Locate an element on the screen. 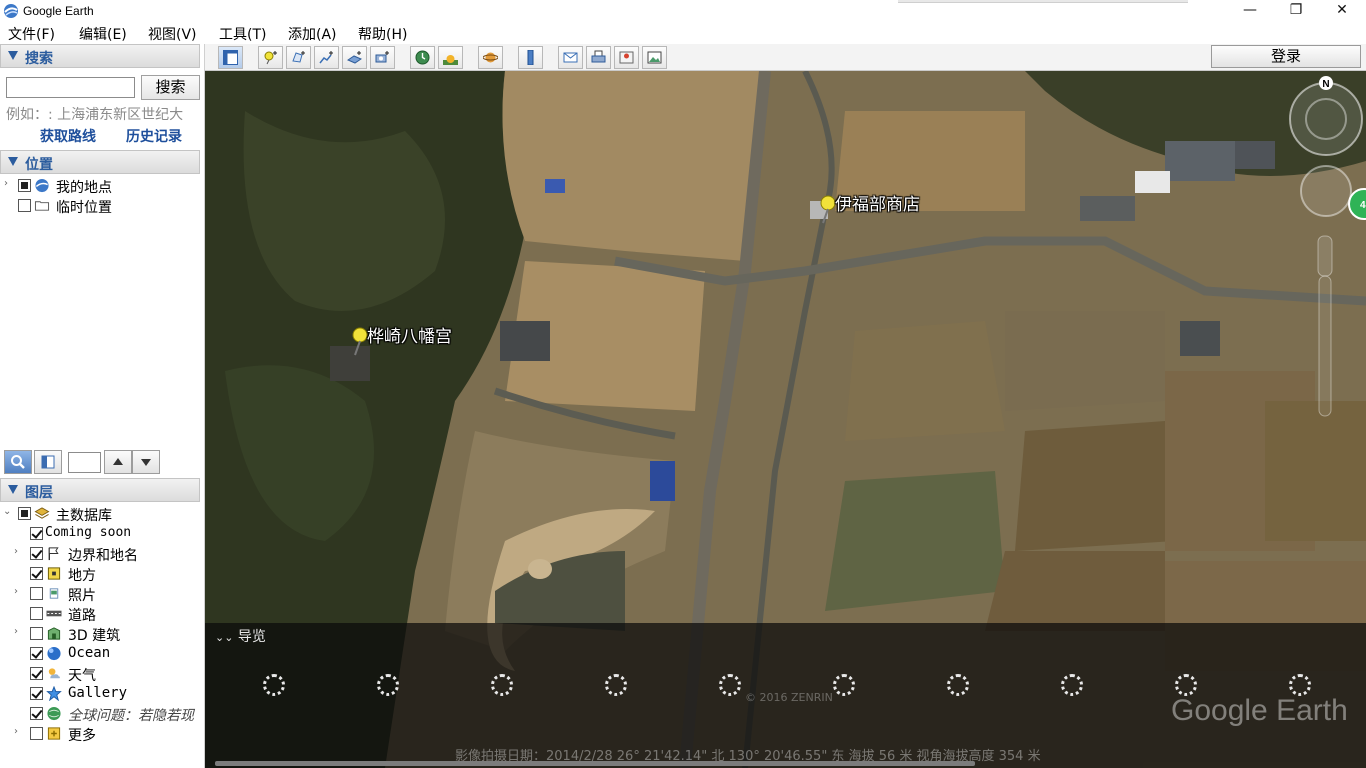 This screenshot has height=768, width=1366. switch-planet-button is located at coordinates (490, 57).